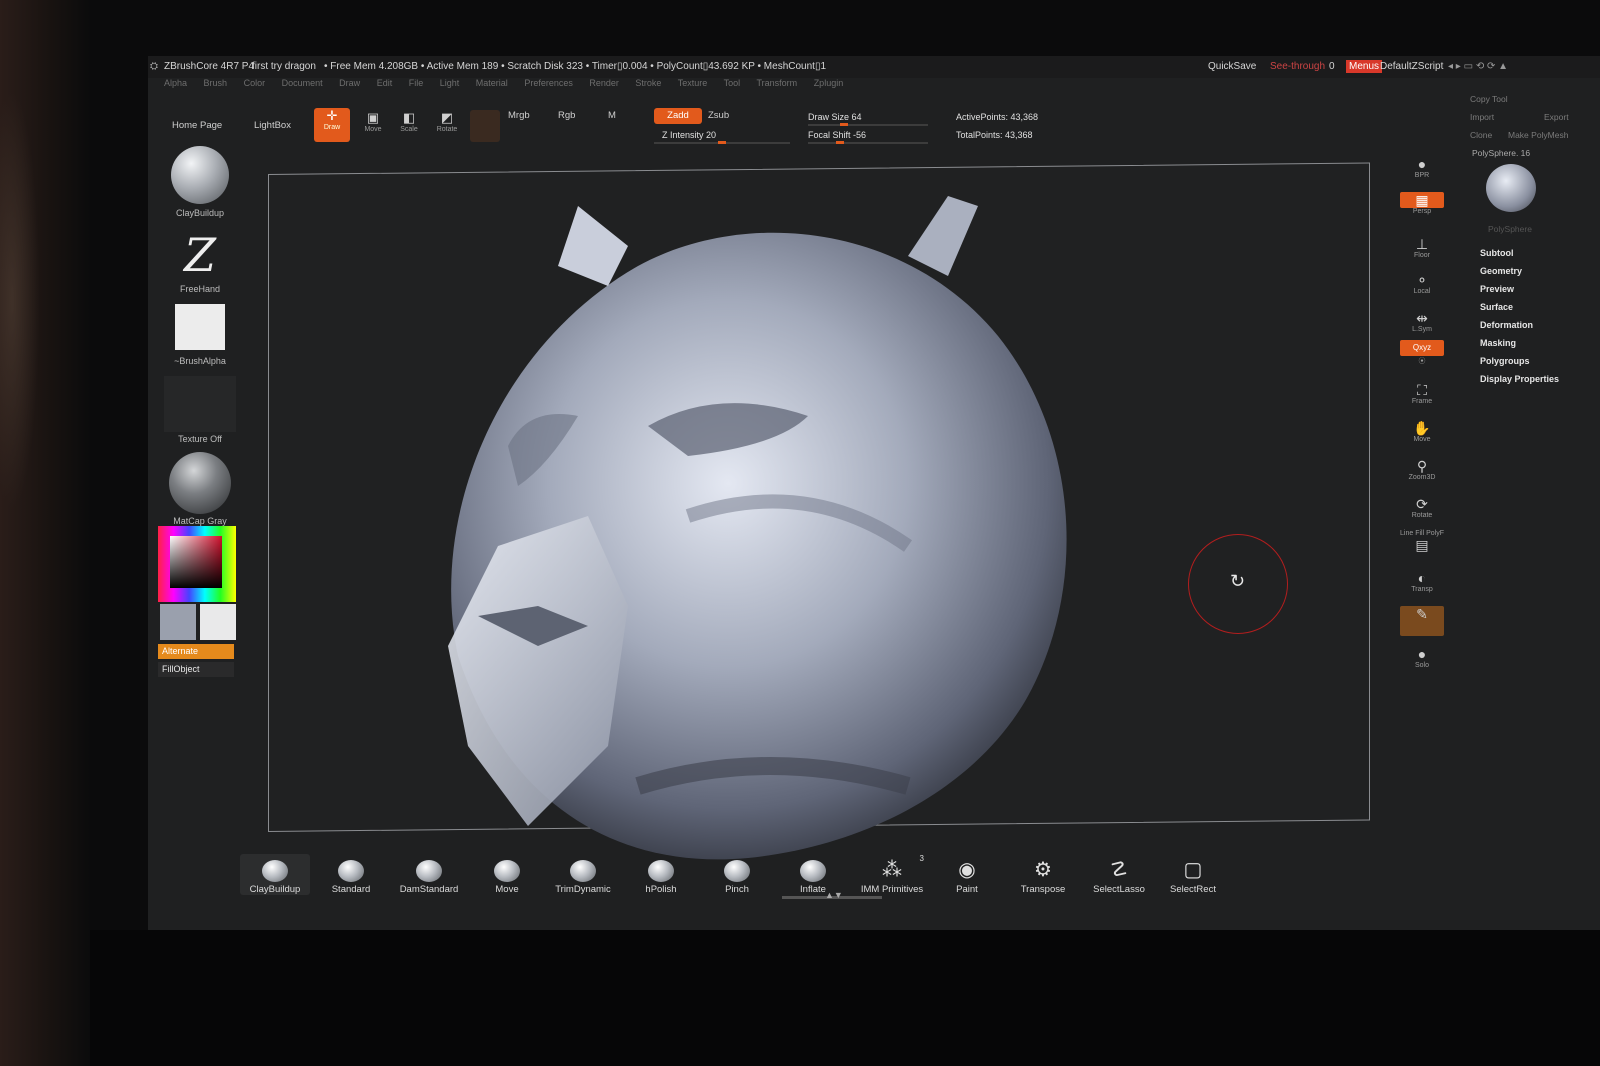 Image resolution: width=1600 pixels, height=1066 pixels. What do you see at coordinates (450, 83) in the screenshot?
I see `menu-light: Light` at bounding box center [450, 83].